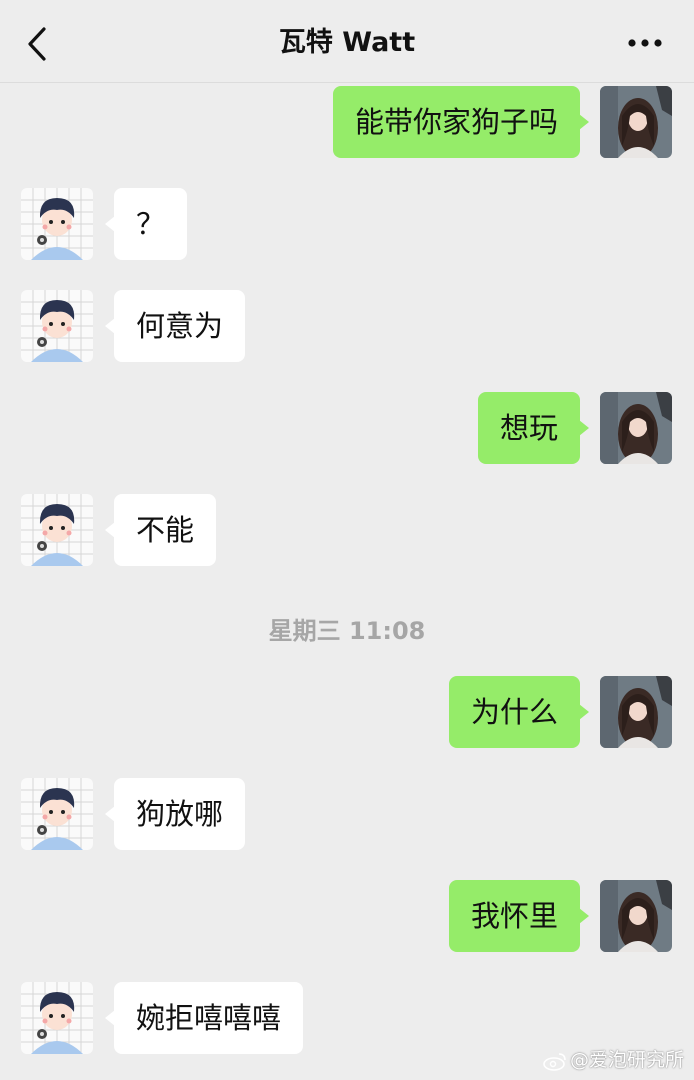  I want to click on watermark-text: @爱泡研究所, so click(626, 1060).